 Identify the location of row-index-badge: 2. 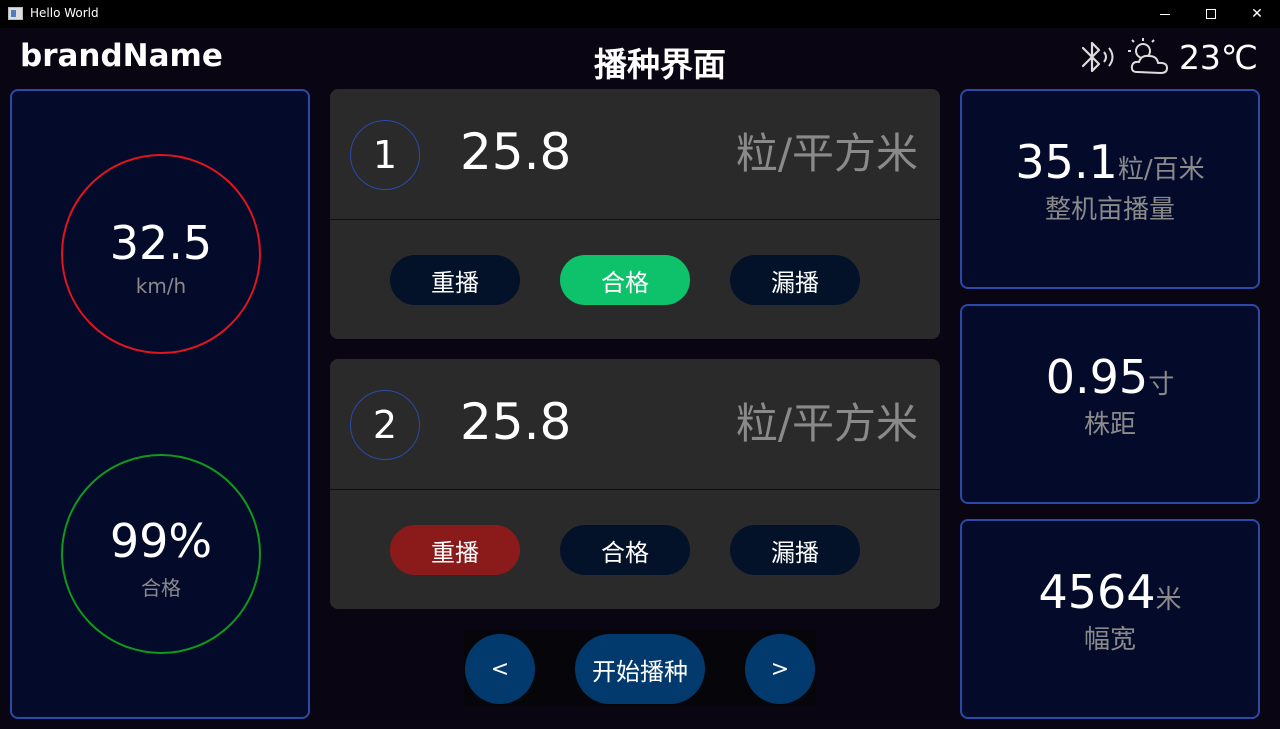
(385, 425).